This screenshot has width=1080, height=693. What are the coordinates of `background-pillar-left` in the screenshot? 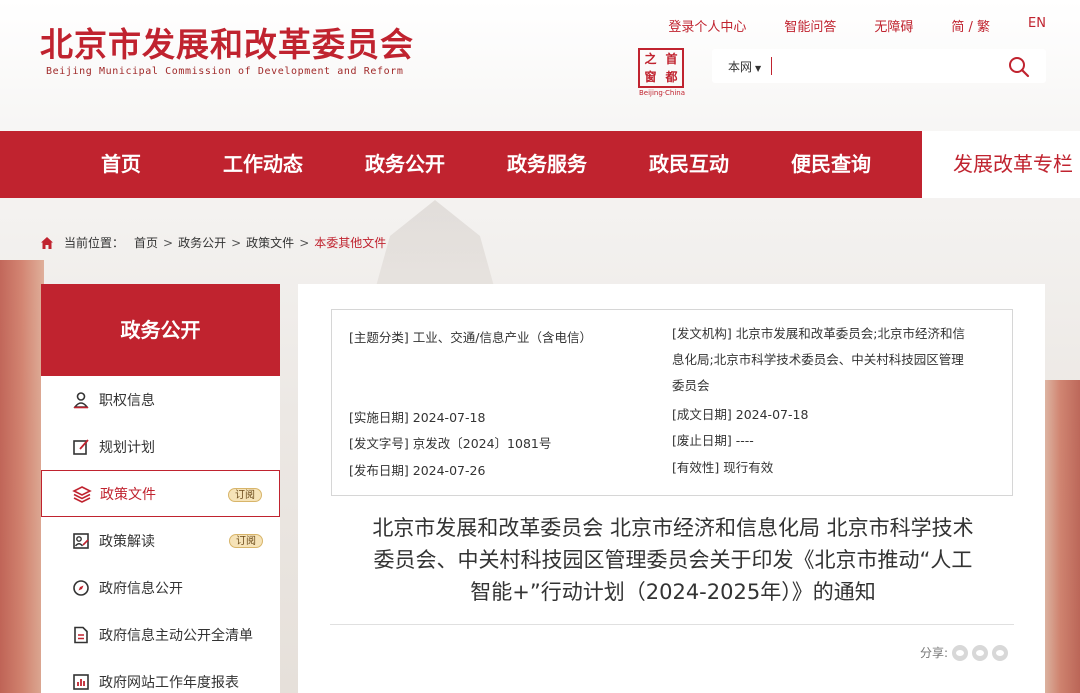 It's located at (22, 476).